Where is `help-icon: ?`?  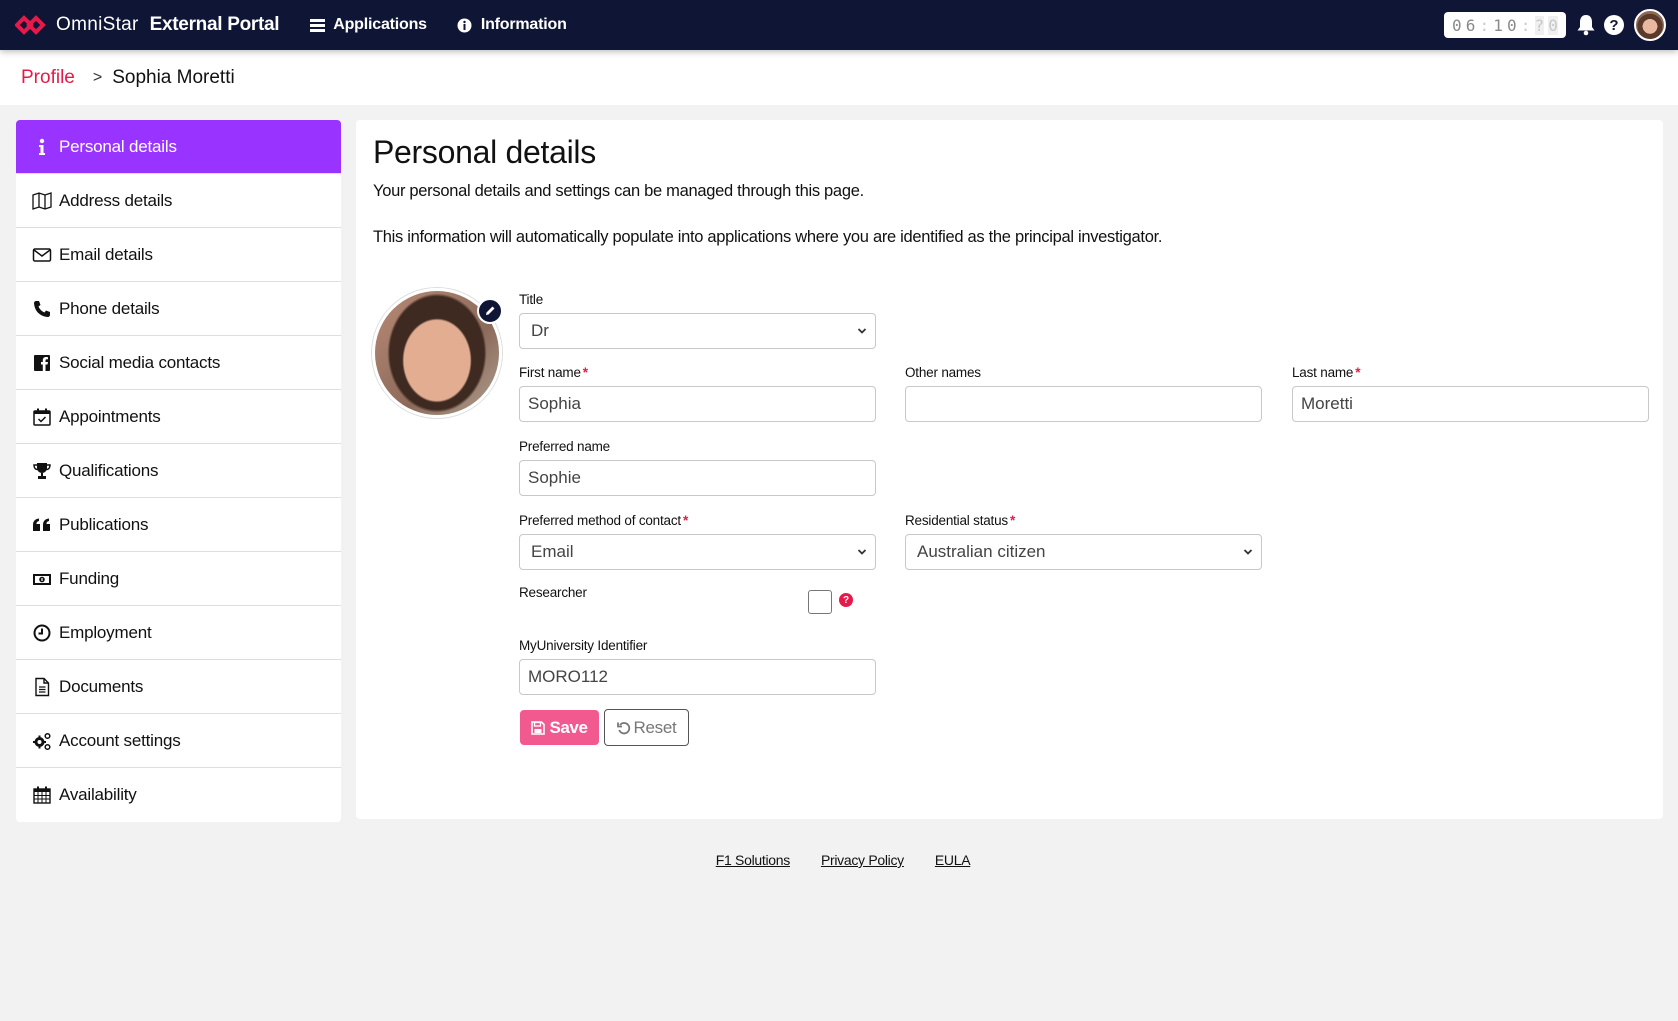 help-icon: ? is located at coordinates (1614, 25).